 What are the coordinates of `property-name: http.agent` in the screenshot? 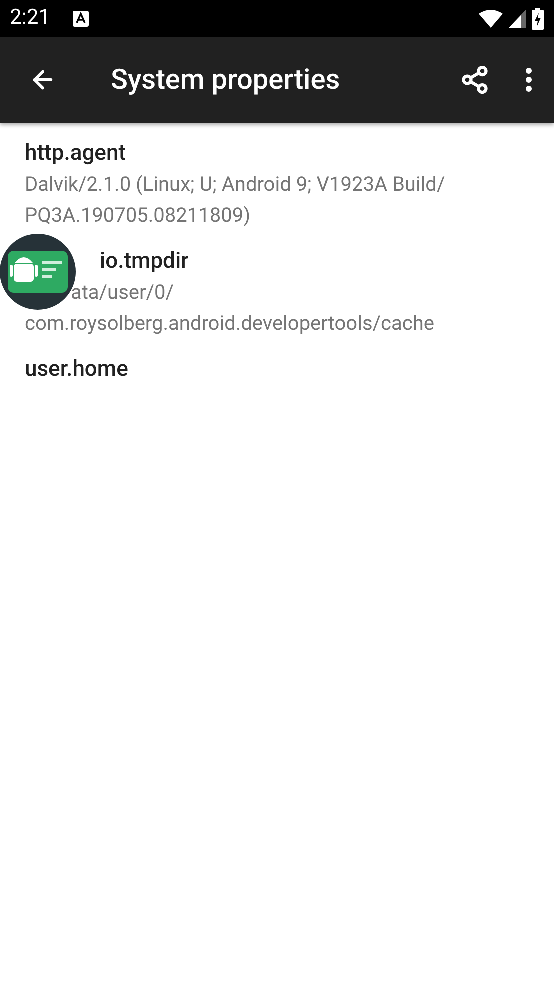 It's located at (76, 154).